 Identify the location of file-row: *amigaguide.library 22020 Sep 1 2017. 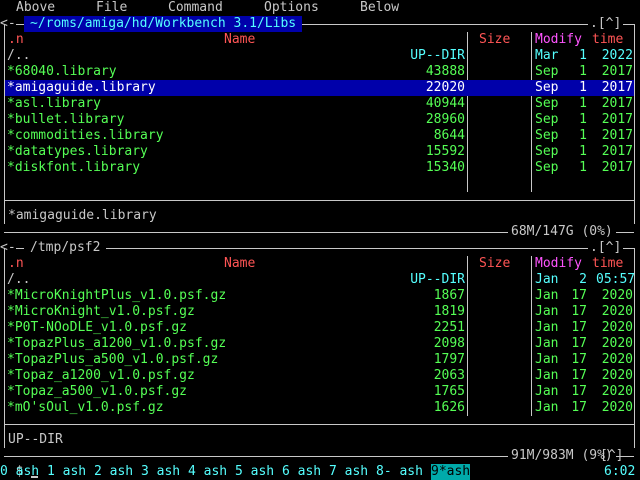
(319, 88).